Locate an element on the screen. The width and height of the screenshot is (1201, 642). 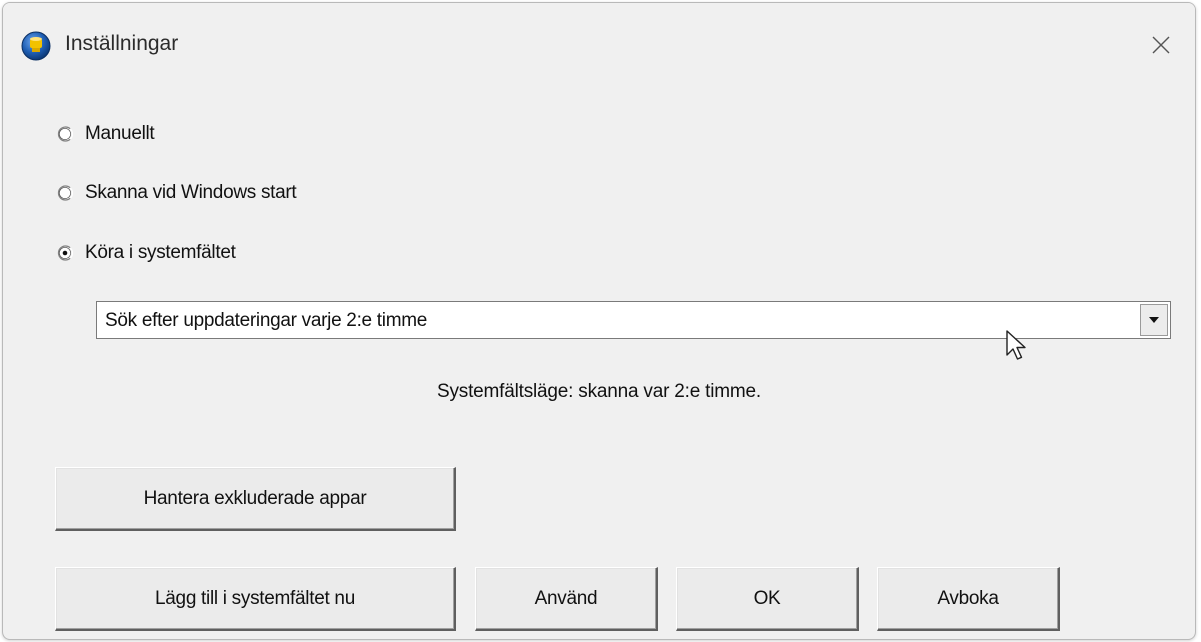
manage-excluded-apps-button: Hantera exkluderade appar is located at coordinates (255, 499).